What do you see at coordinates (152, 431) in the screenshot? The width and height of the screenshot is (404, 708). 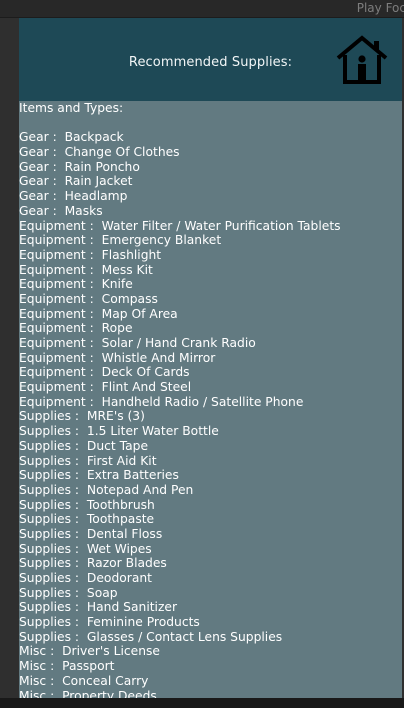 I see `item-name: 1.5 Liter Water Bottle` at bounding box center [152, 431].